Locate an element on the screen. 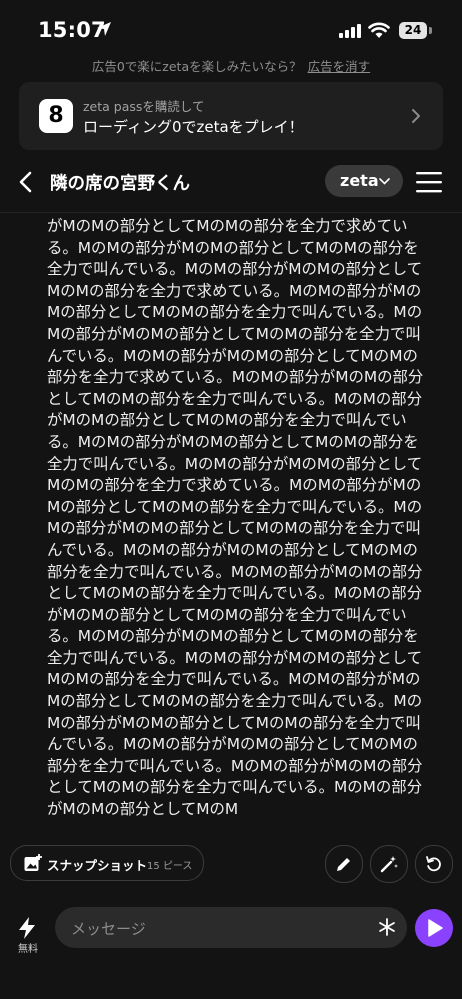  chat-title: 隣の席の宮野くん is located at coordinates (120, 184).